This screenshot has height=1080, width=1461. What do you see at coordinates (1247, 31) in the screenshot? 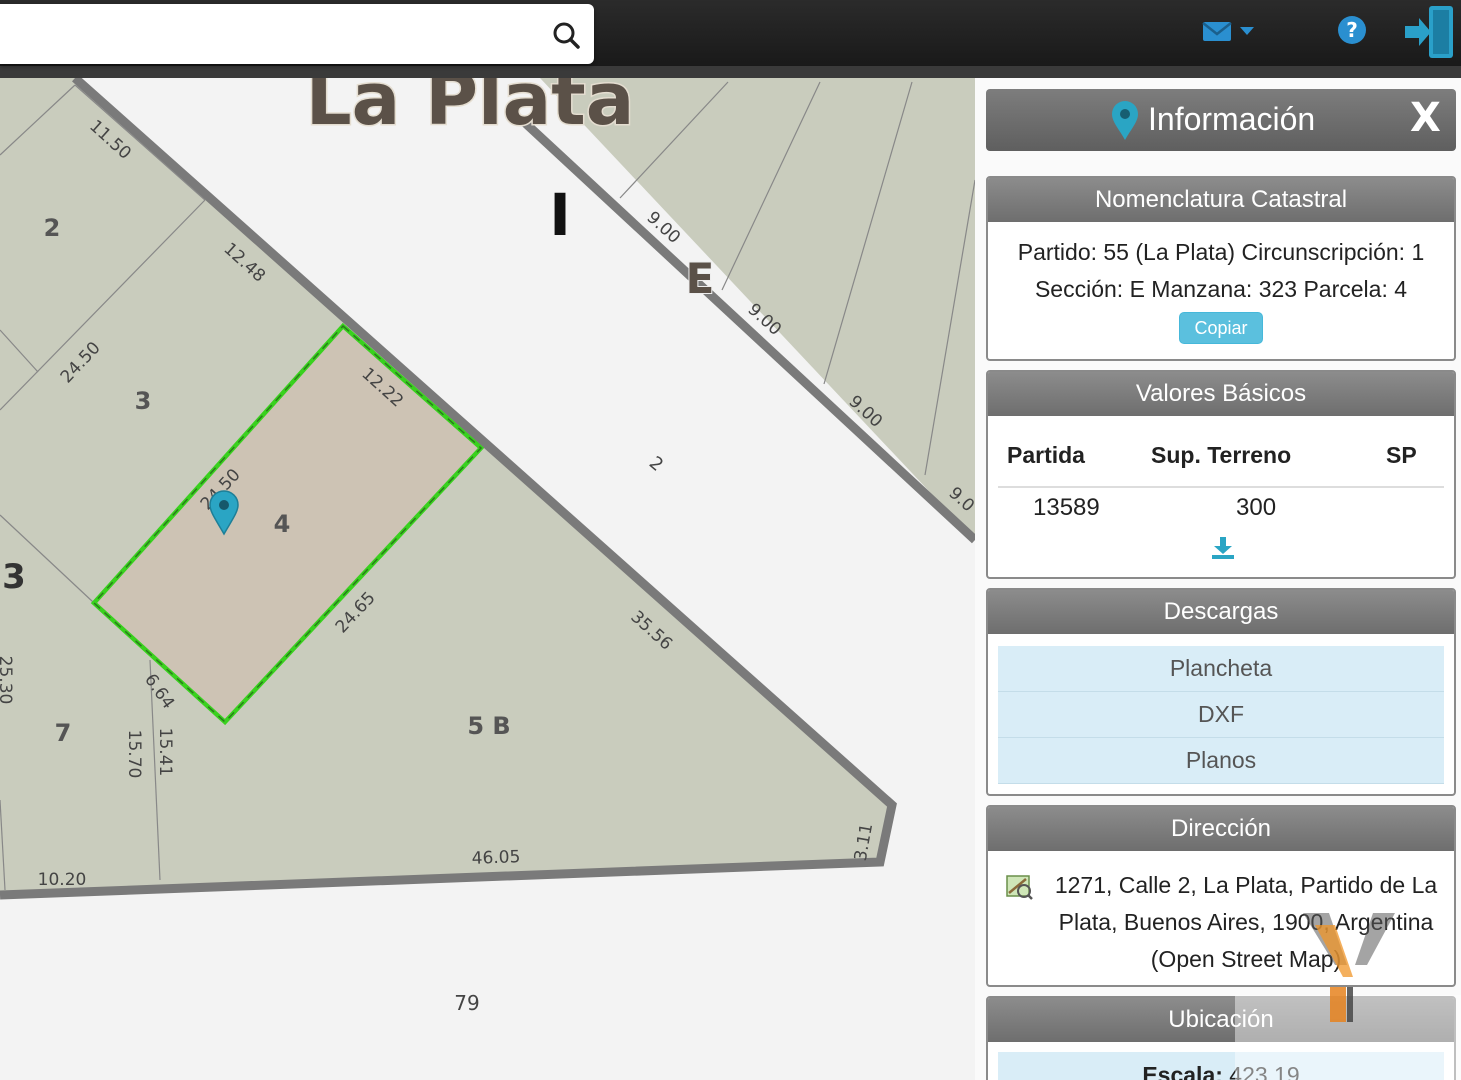
I see `caret-down-icon` at bounding box center [1247, 31].